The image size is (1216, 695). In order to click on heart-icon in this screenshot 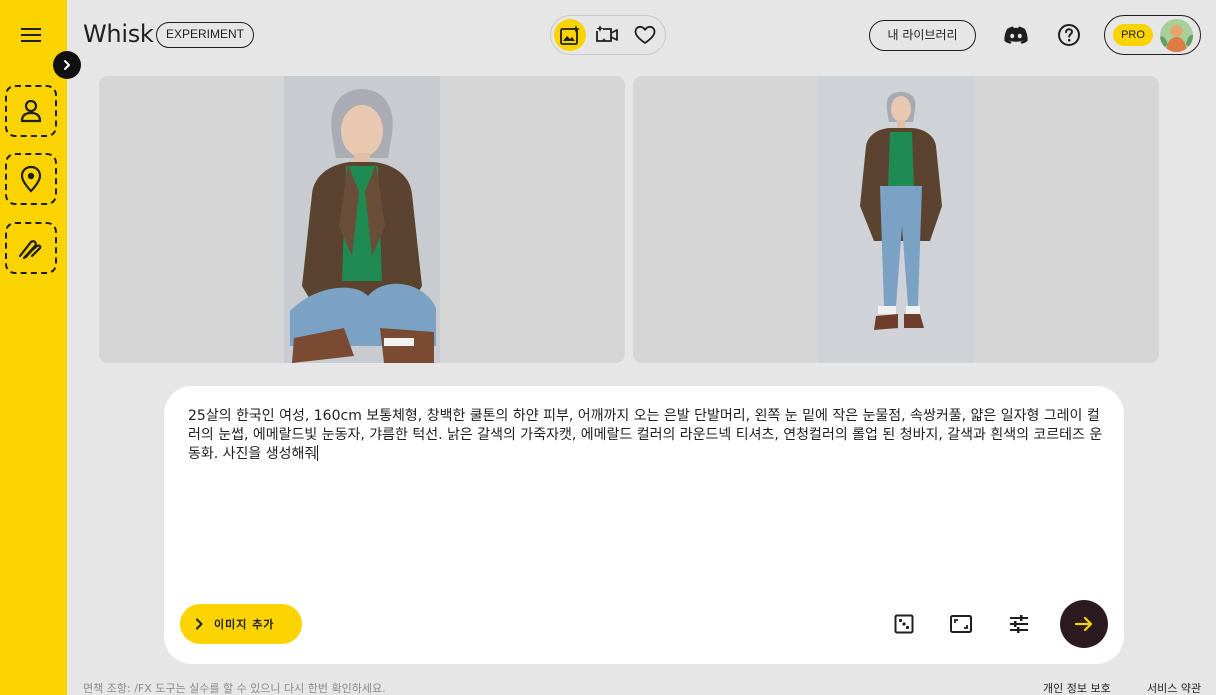, I will do `click(645, 35)`.